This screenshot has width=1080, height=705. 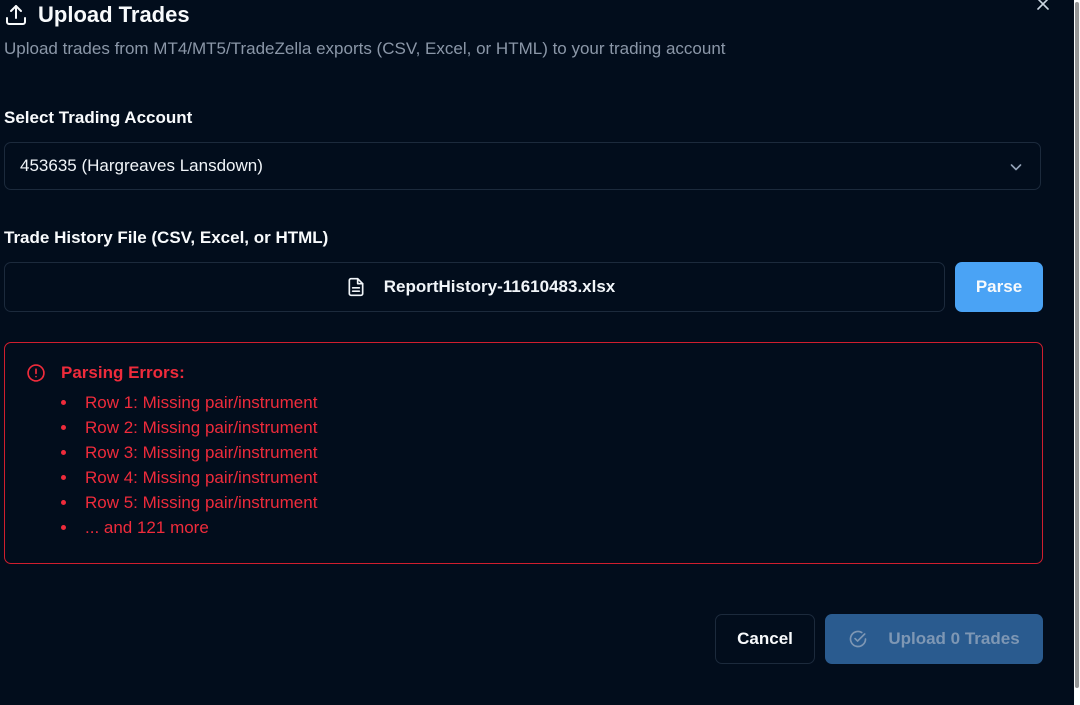 I want to click on errors-title: Parsing Errors:, so click(x=123, y=372).